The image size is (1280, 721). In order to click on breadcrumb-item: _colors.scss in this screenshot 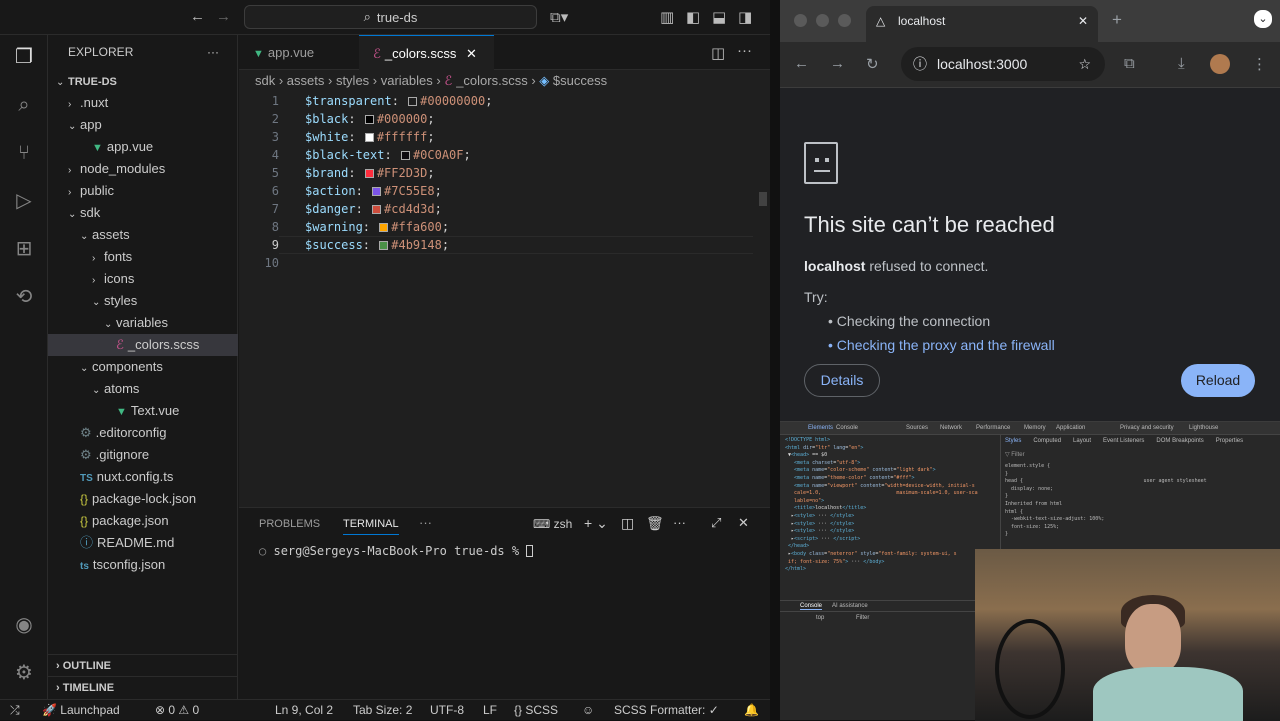, I will do `click(492, 80)`.